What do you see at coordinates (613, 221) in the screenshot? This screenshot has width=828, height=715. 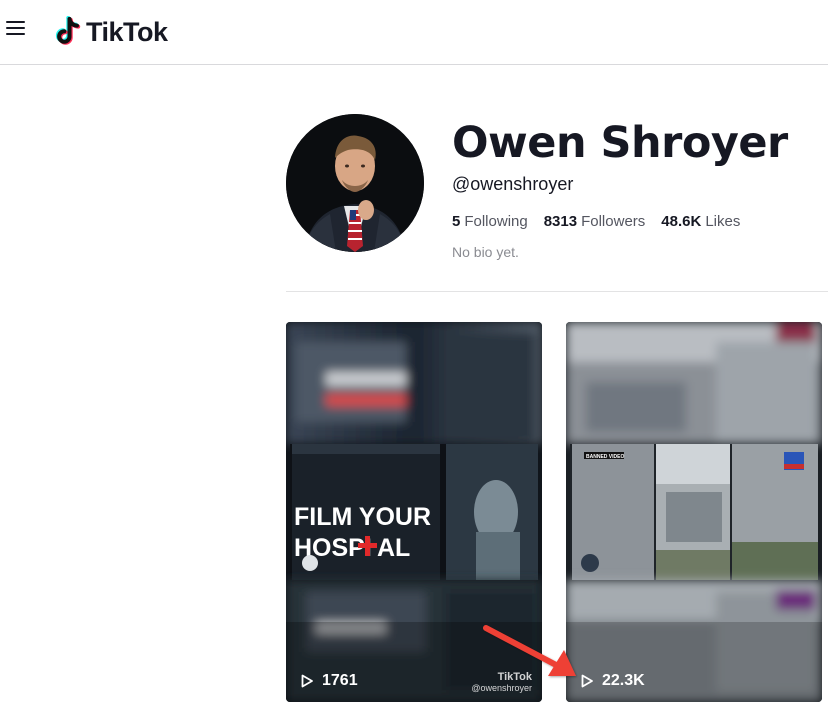 I see `followers-label: Followers` at bounding box center [613, 221].